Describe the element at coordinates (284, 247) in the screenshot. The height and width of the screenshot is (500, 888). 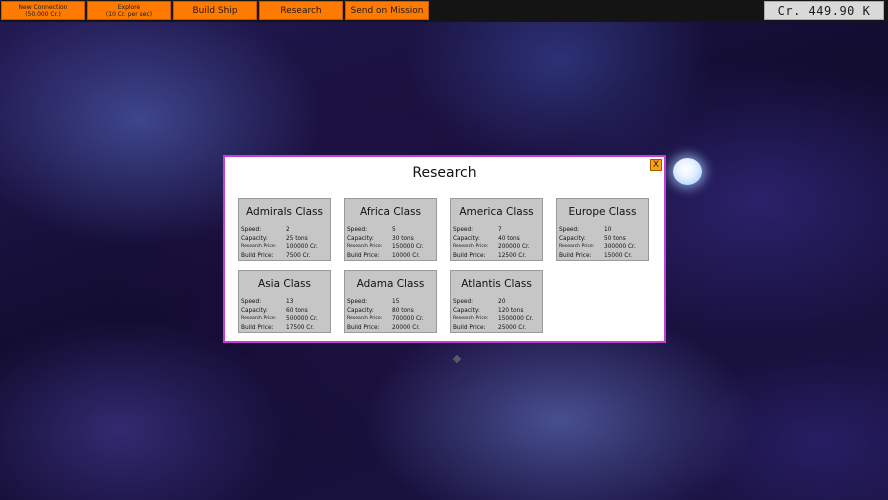
I see `stat-row-research-price: Research Price: 100000 Cr.` at that location.